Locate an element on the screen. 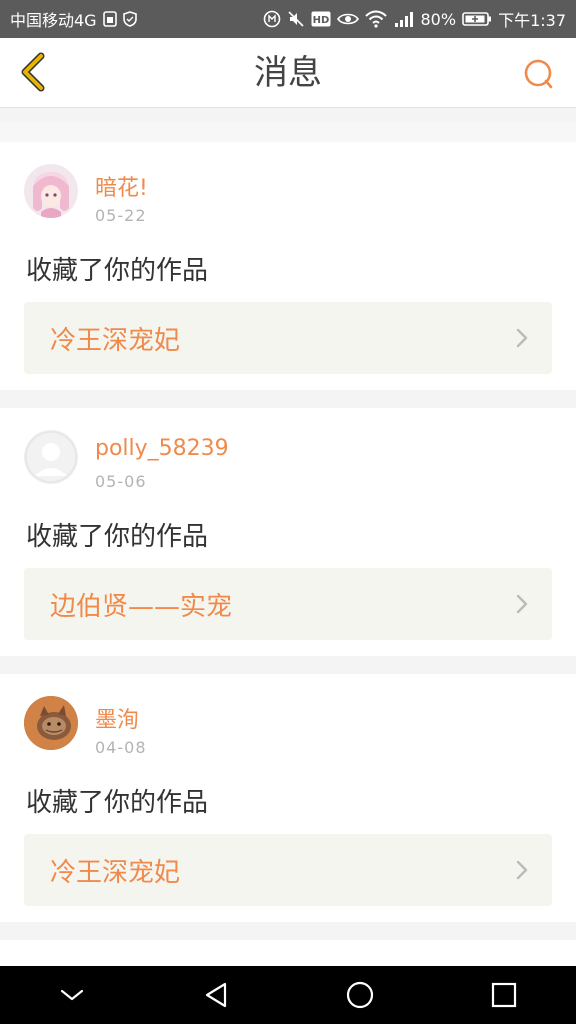  nav-home-button is located at coordinates (360, 995).